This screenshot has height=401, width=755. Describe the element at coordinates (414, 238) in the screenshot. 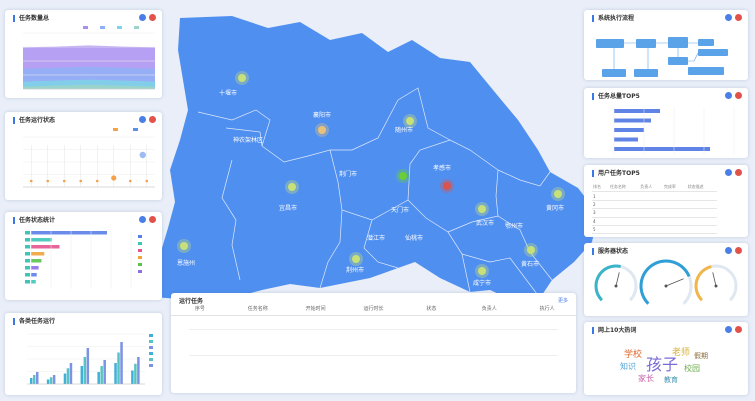

I see `city-label: 仙桃市` at that location.